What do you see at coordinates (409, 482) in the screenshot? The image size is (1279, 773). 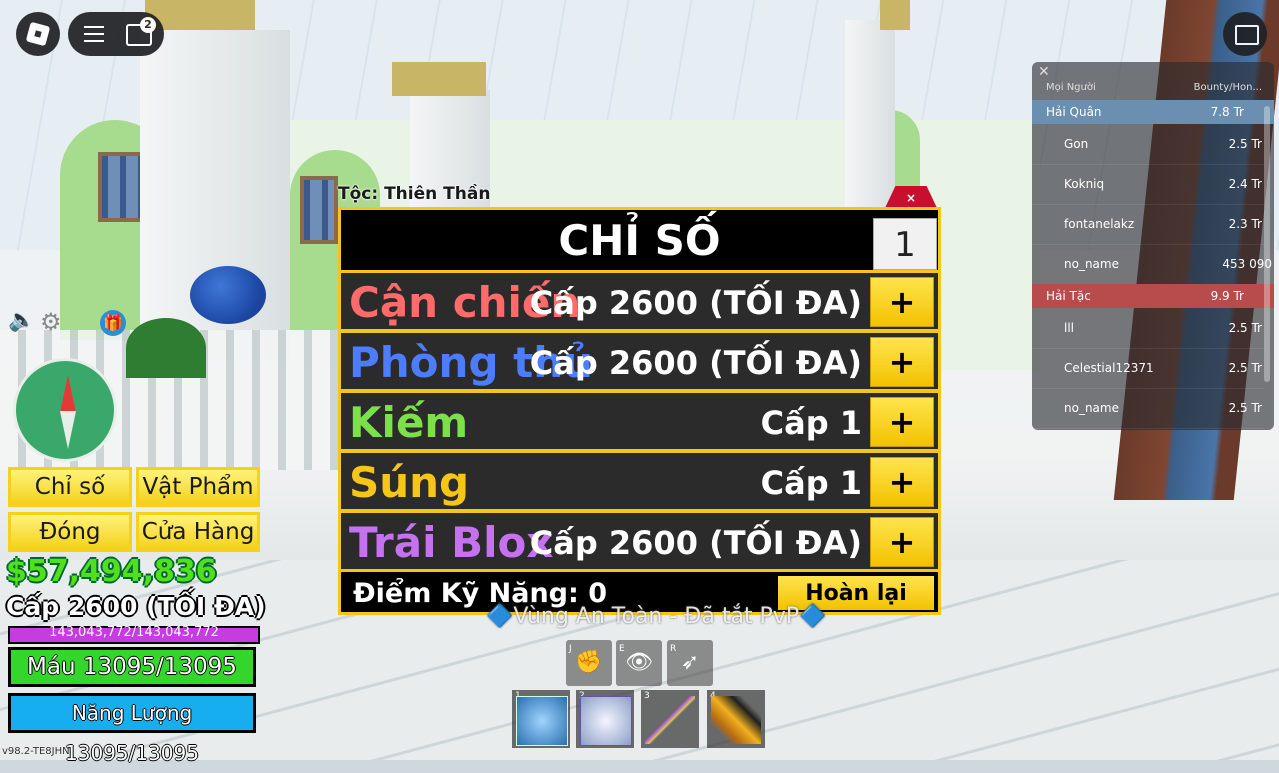 I see `stat-name: Súng` at bounding box center [409, 482].